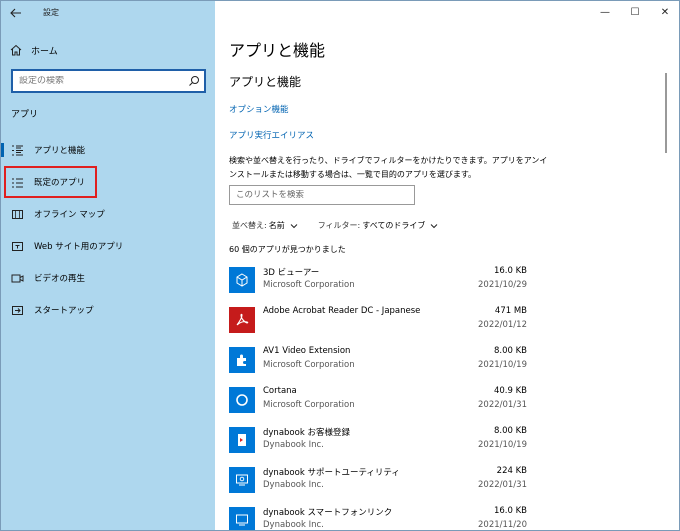  What do you see at coordinates (108, 278) in the screenshot?
I see `sidebar-item-video-playback: ビデオの再生` at bounding box center [108, 278].